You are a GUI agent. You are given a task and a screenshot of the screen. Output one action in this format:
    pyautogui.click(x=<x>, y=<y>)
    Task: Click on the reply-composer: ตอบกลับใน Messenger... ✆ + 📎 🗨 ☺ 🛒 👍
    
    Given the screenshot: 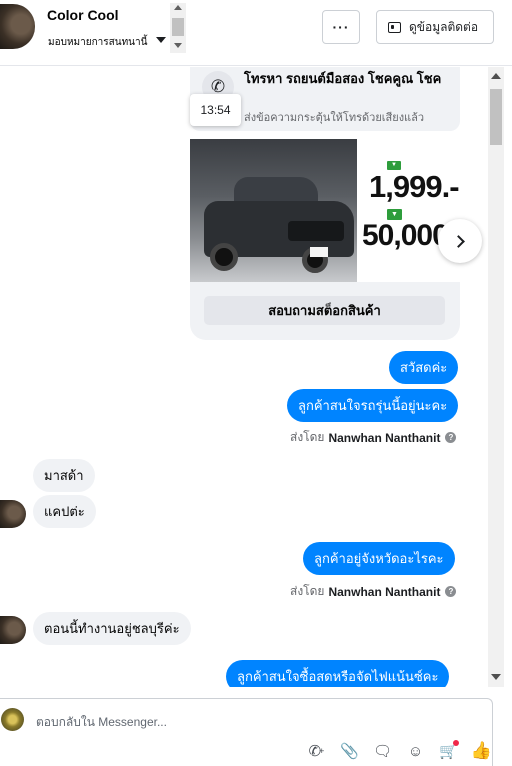 What is the action you would take?
    pyautogui.click(x=246, y=732)
    